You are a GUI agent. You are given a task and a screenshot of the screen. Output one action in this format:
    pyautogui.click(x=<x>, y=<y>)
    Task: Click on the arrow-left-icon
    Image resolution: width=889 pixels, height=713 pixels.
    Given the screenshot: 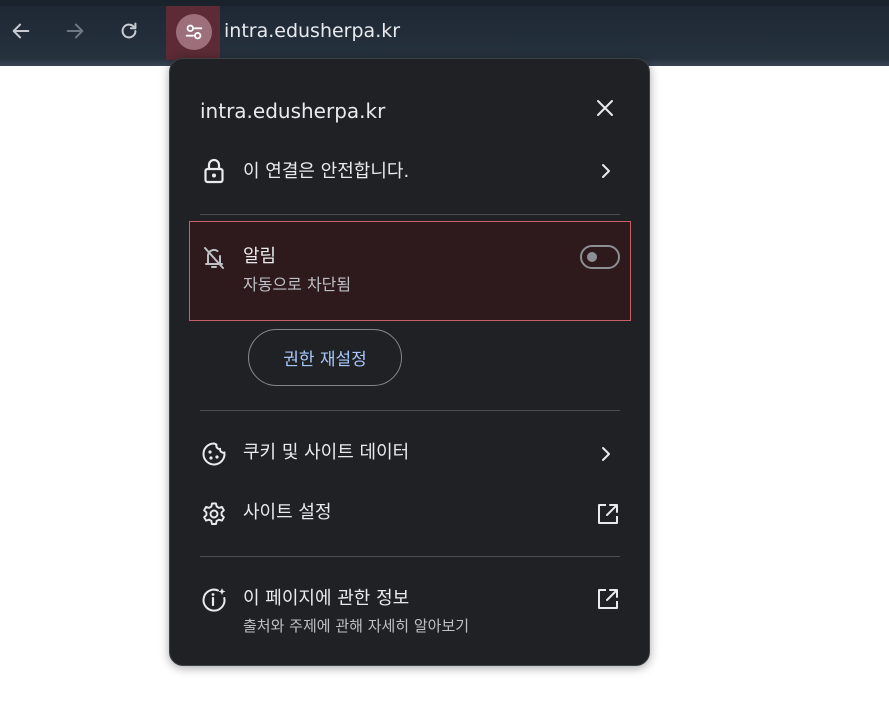 What is the action you would take?
    pyautogui.click(x=21, y=31)
    